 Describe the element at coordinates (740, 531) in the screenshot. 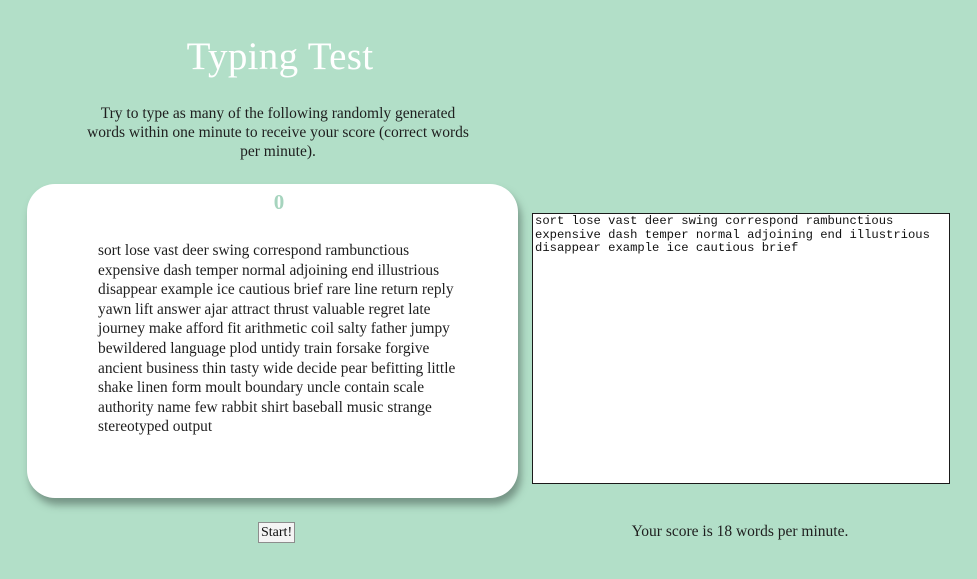

I see `score-text: Your score is 18 words per minute.` at that location.